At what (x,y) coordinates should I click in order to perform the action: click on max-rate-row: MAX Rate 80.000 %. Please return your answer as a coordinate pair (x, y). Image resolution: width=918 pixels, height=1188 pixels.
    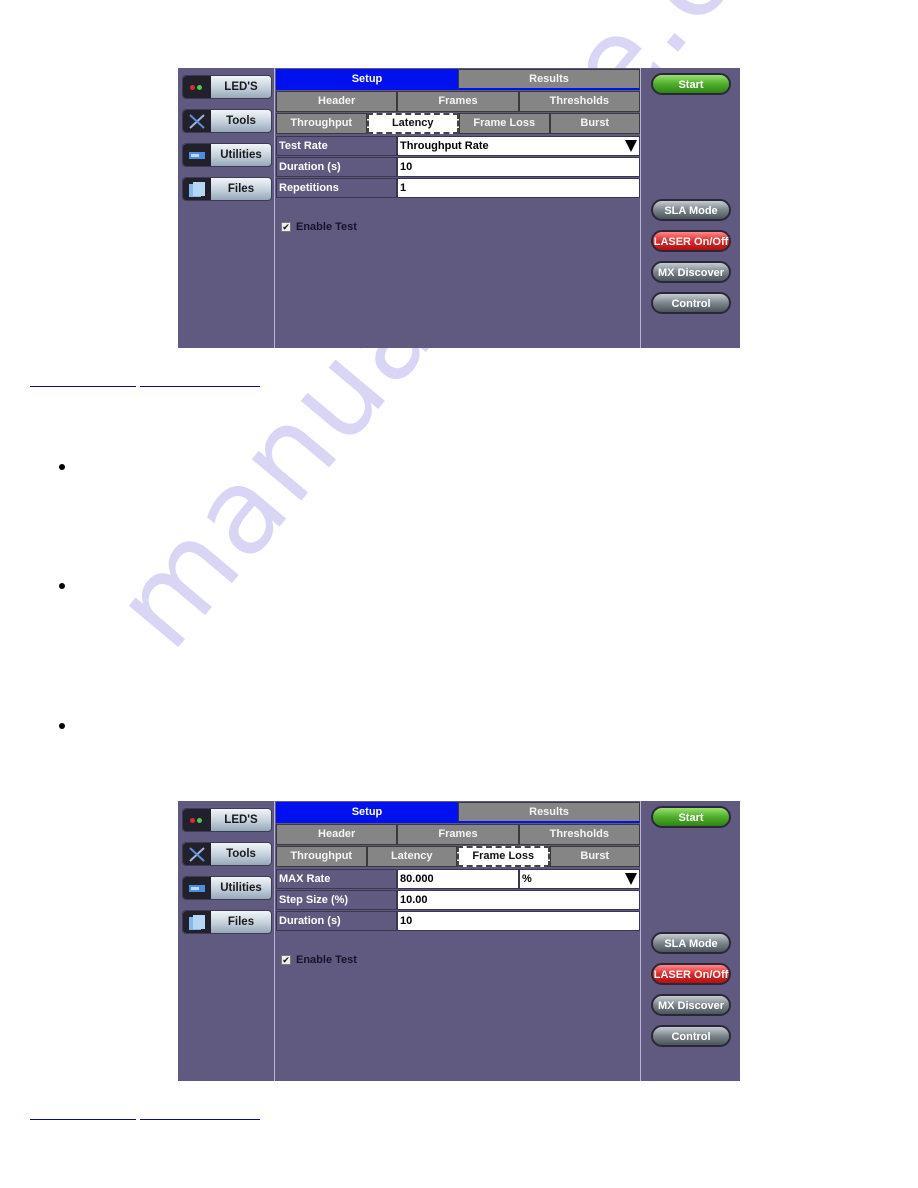
    Looking at the image, I should click on (458, 879).